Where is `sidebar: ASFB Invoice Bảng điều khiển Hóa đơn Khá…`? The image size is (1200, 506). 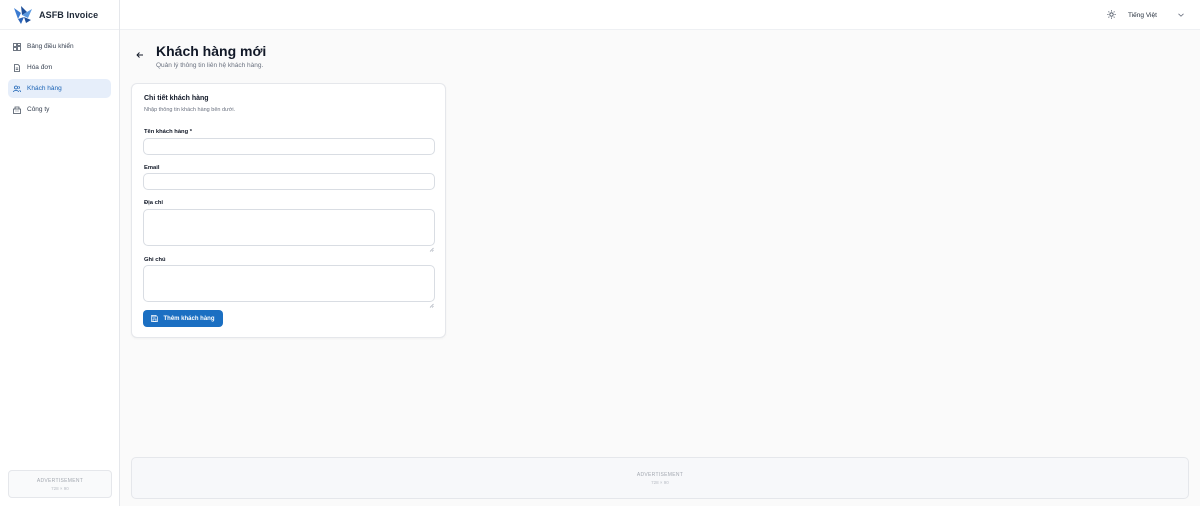 sidebar: ASFB Invoice Bảng điều khiển Hóa đơn Khá… is located at coordinates (60, 253).